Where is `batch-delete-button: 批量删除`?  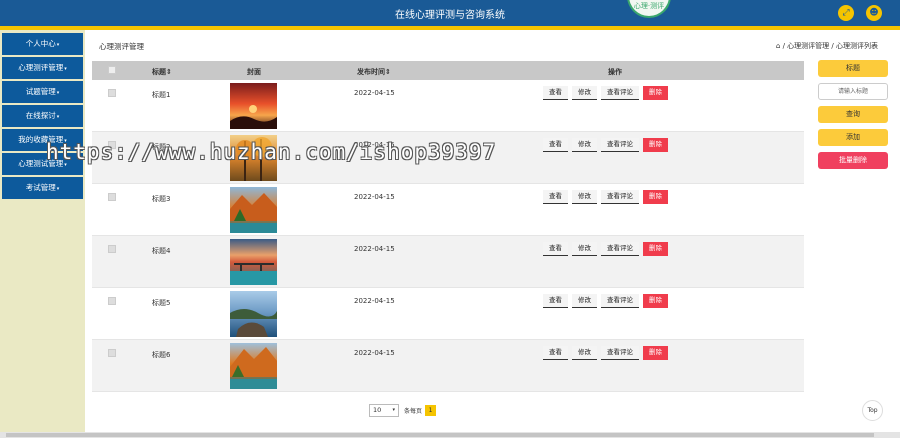
batch-delete-button: 批量删除 is located at coordinates (853, 160).